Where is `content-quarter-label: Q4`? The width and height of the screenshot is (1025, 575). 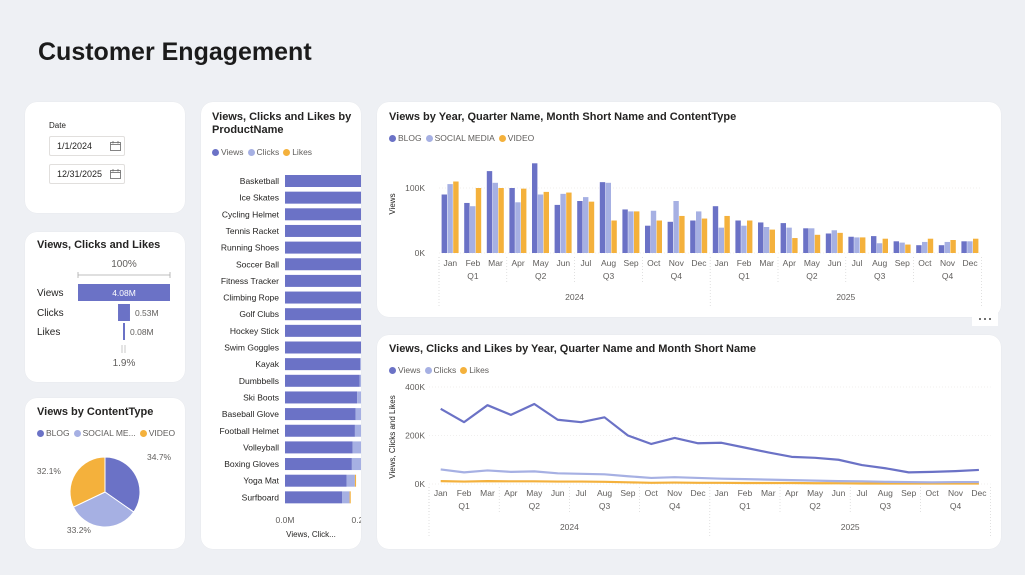
content-quarter-label: Q4 is located at coordinates (948, 276).